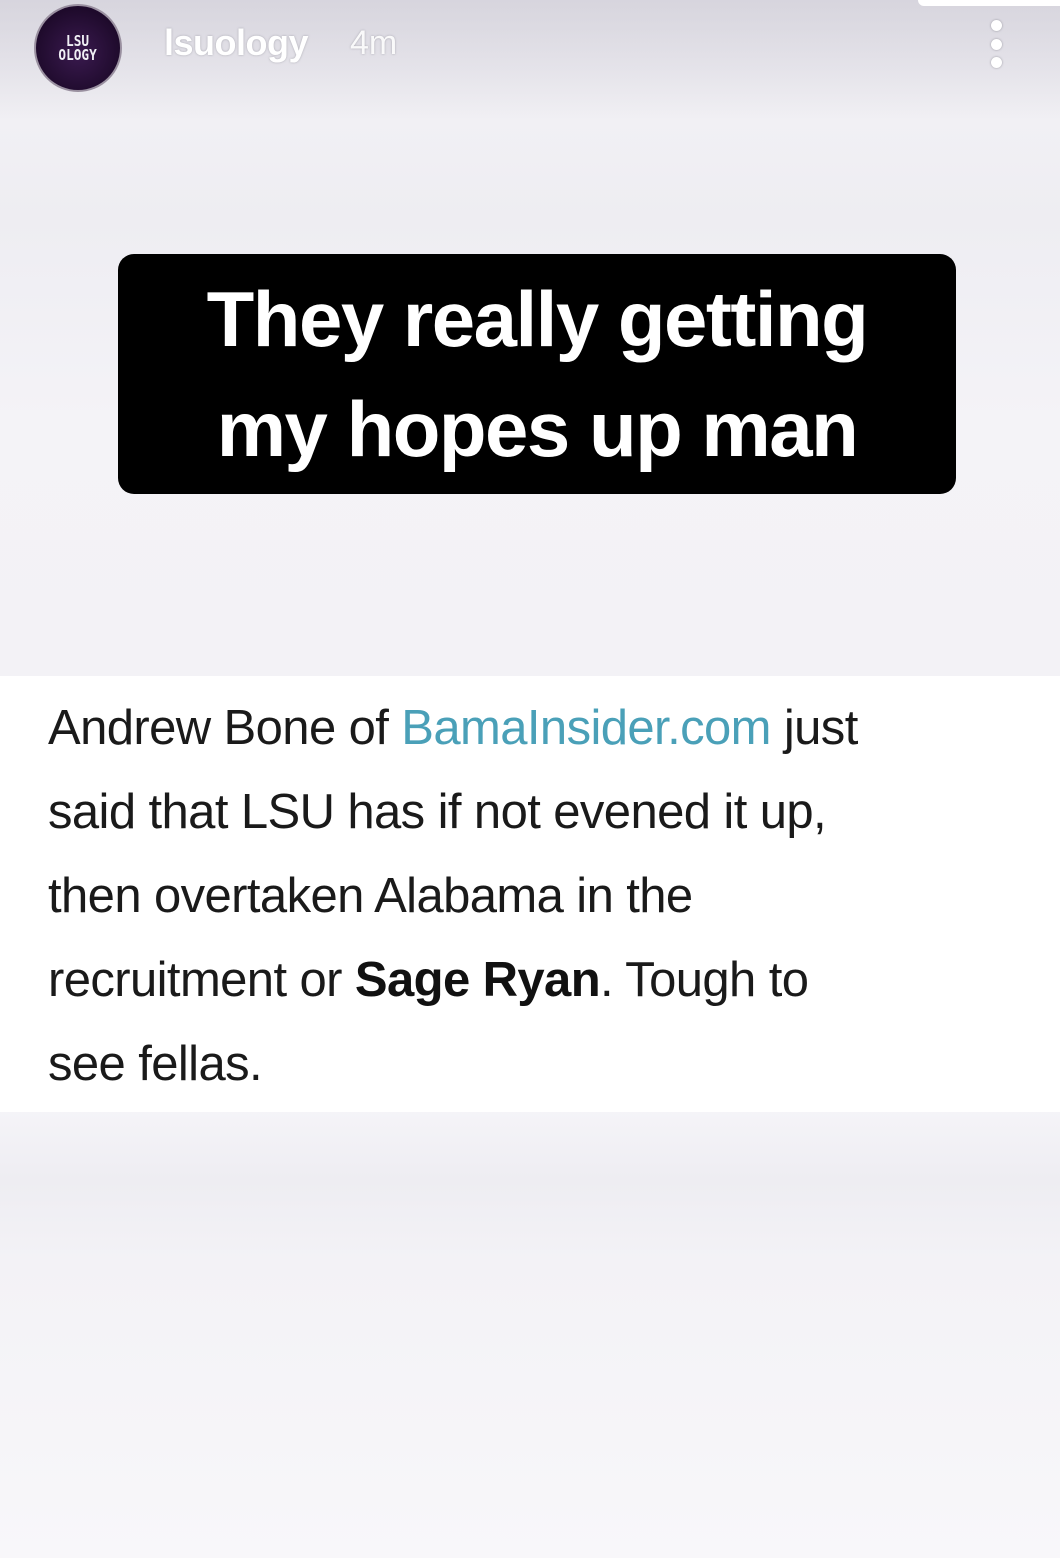  I want to click on username: lsuology, so click(236, 43).